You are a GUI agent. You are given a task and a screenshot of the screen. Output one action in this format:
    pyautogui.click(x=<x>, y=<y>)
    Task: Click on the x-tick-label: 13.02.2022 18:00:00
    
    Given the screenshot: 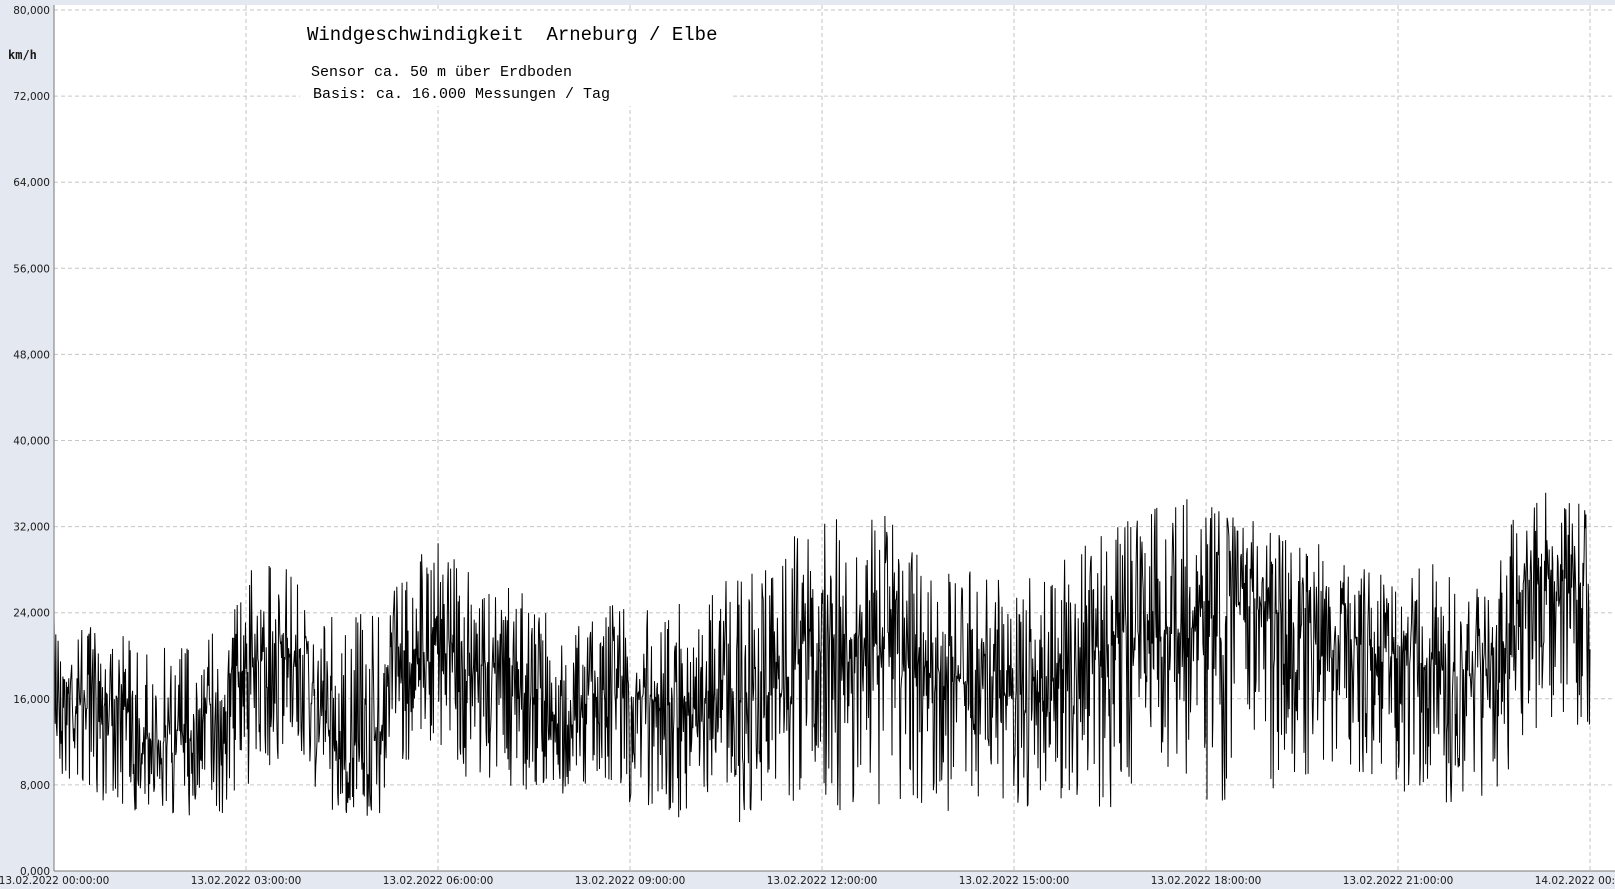 What is the action you would take?
    pyautogui.click(x=1206, y=881)
    